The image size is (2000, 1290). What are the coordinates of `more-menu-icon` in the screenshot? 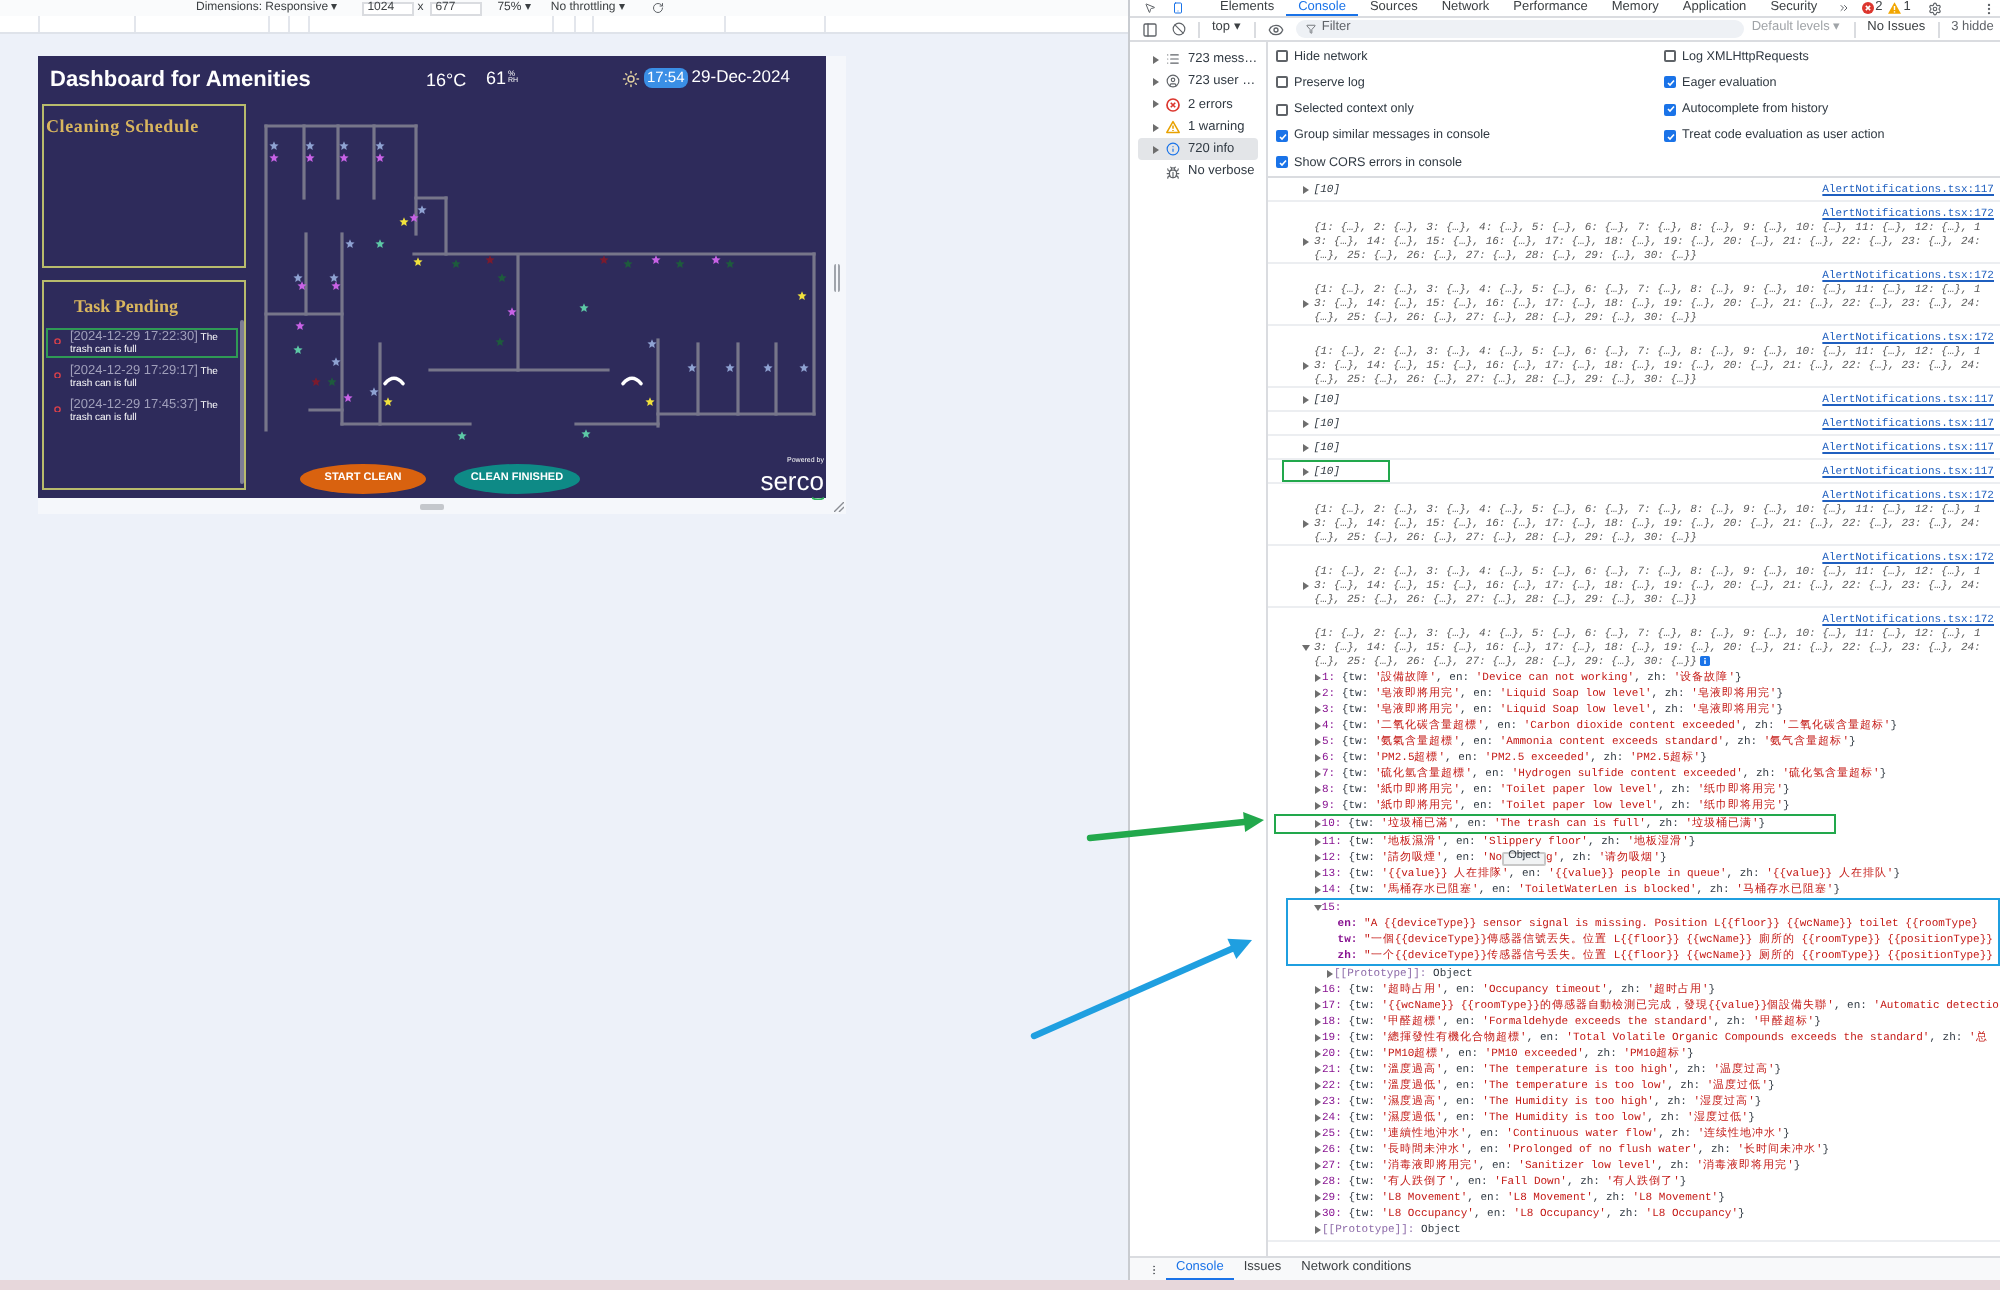 It's located at (1989, 8).